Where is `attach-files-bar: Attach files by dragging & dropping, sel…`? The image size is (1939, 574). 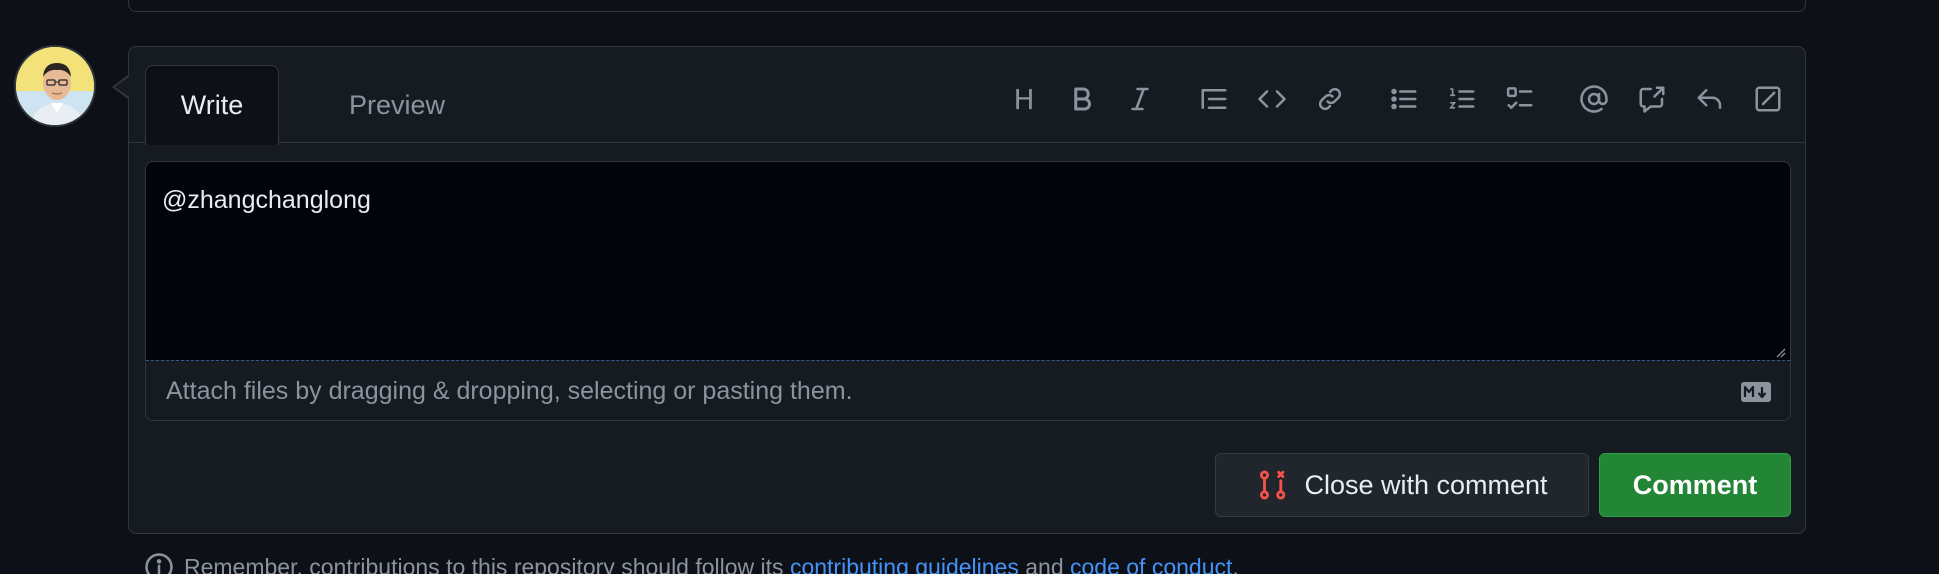 attach-files-bar: Attach files by dragging & dropping, sel… is located at coordinates (968, 390).